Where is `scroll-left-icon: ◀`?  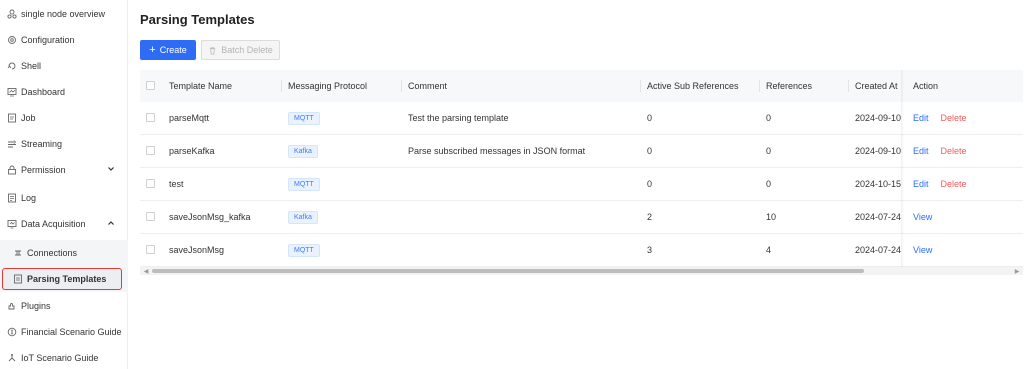
scroll-left-icon: ◀ is located at coordinates (146, 271).